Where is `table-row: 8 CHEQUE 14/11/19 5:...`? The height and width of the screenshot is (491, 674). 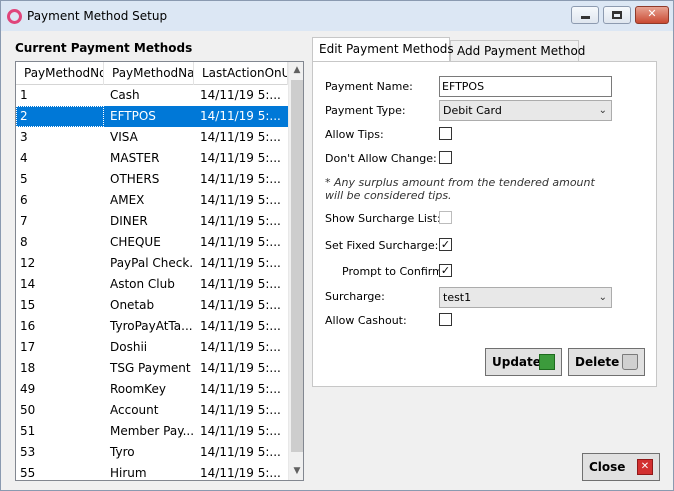 table-row: 8 CHEQUE 14/11/19 5:... is located at coordinates (152, 242).